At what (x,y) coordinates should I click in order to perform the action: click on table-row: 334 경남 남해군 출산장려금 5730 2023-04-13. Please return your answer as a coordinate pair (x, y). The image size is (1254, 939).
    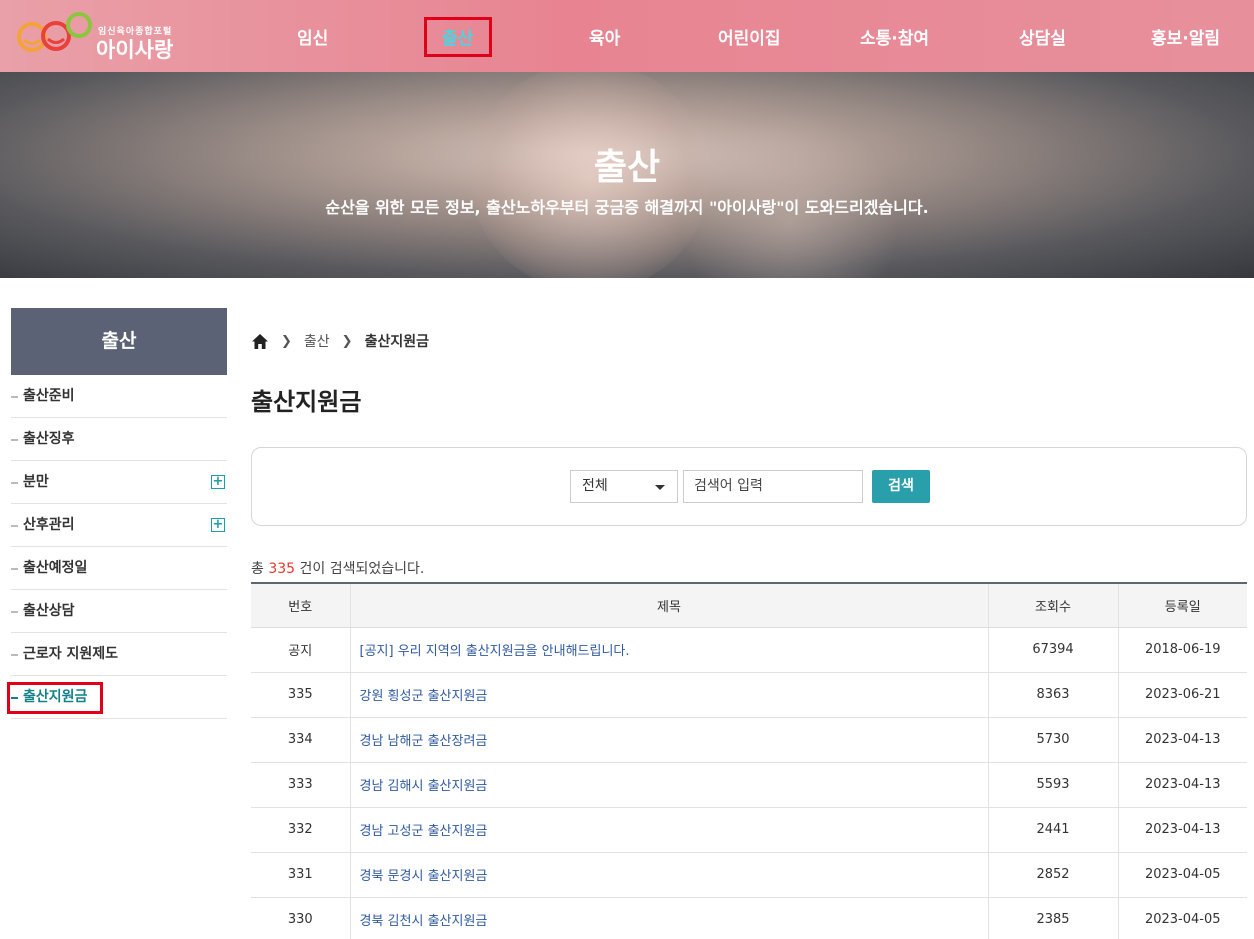
    Looking at the image, I should click on (749, 739).